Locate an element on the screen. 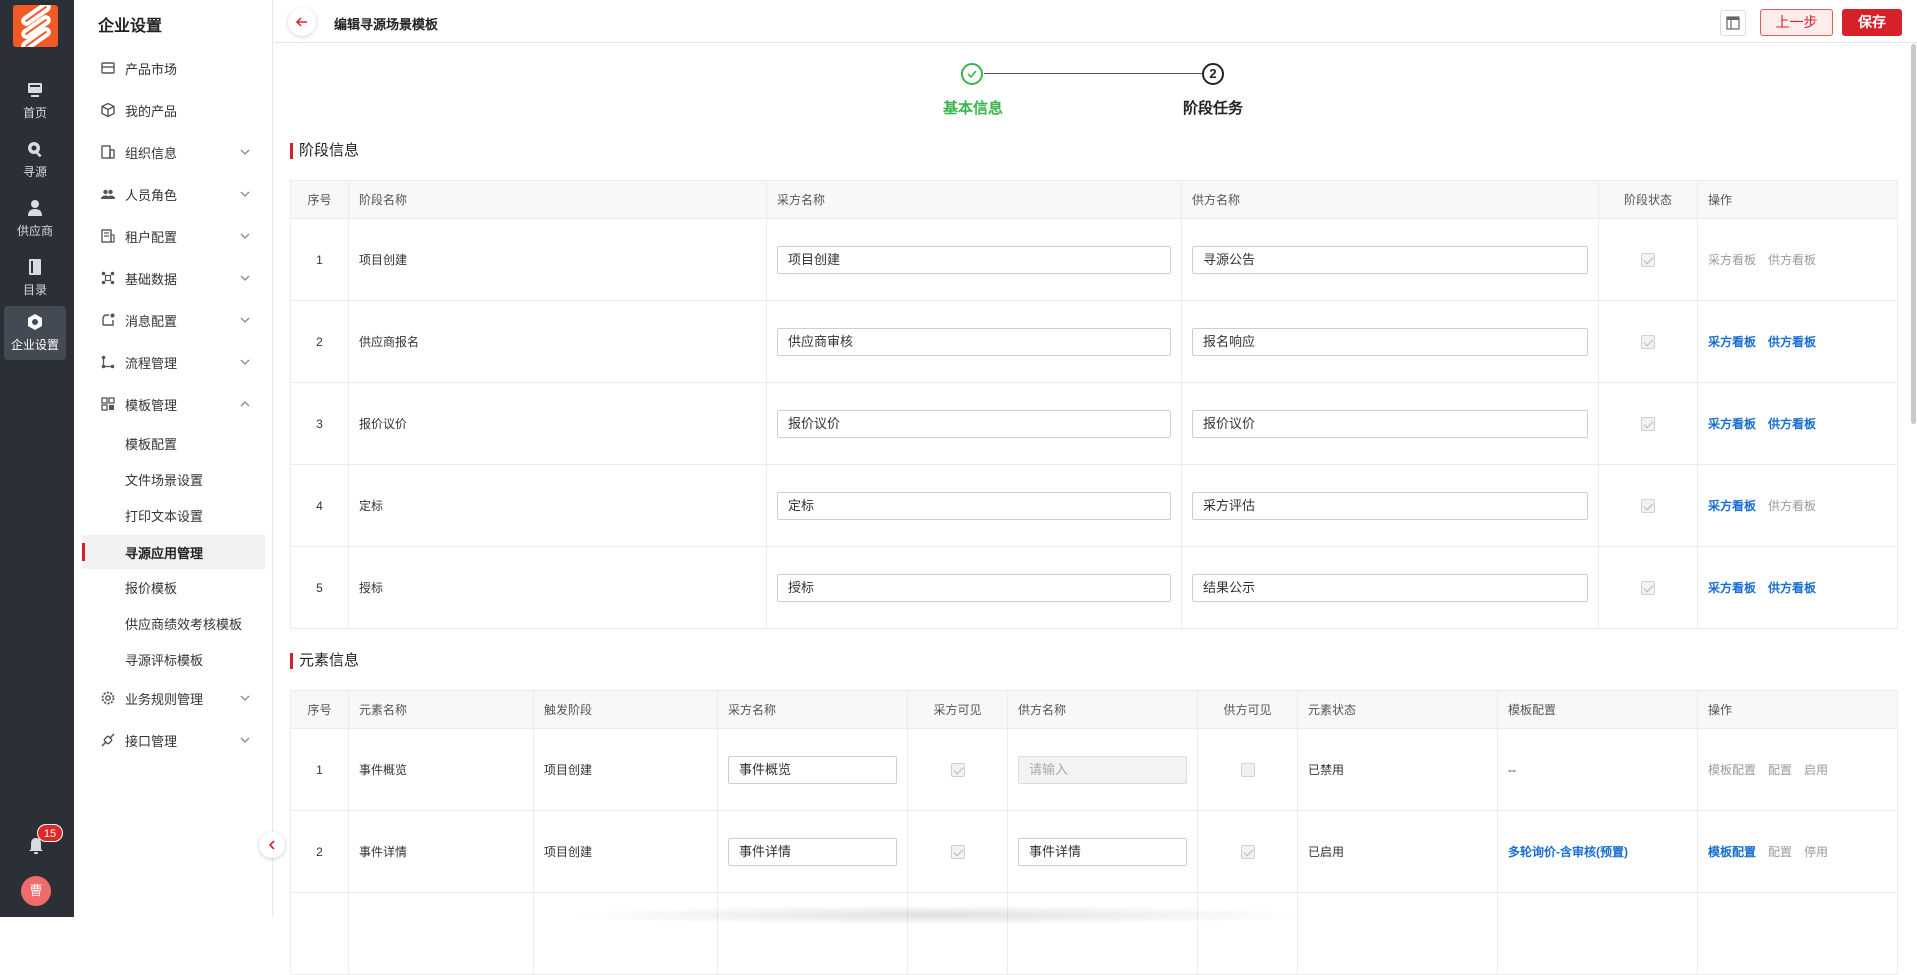 This screenshot has width=1917, height=975. table-row: 3 报价议价 报价议价 报价议价 采方看板 供方看板 is located at coordinates (1094, 423).